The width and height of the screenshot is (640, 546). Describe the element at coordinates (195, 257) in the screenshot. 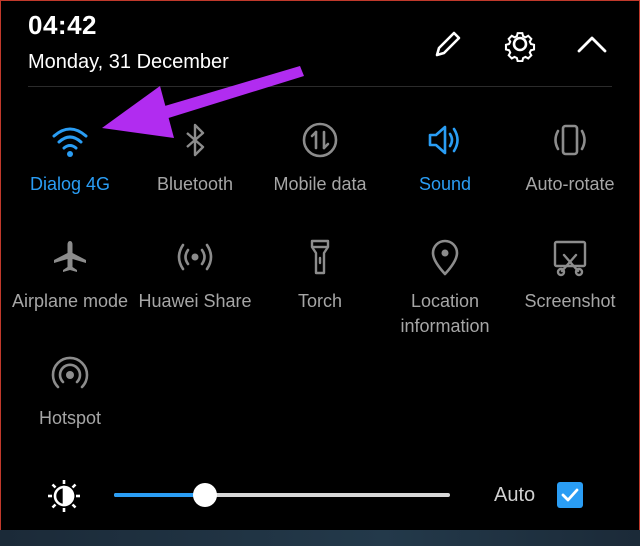

I see `huawei-share-icon` at that location.